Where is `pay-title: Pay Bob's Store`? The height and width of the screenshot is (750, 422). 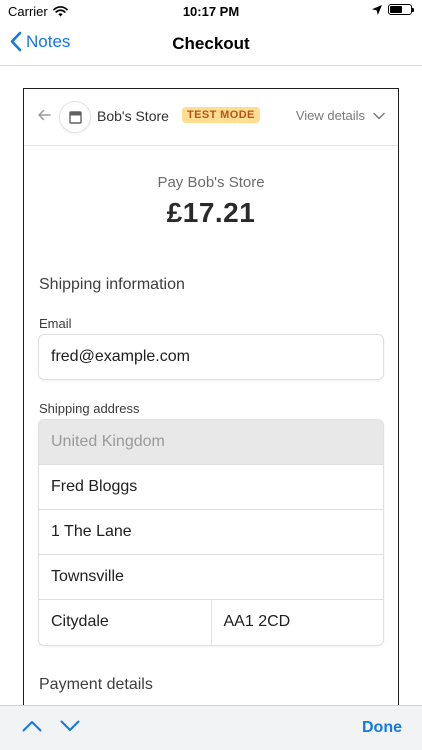
pay-title: Pay Bob's Store is located at coordinates (211, 182).